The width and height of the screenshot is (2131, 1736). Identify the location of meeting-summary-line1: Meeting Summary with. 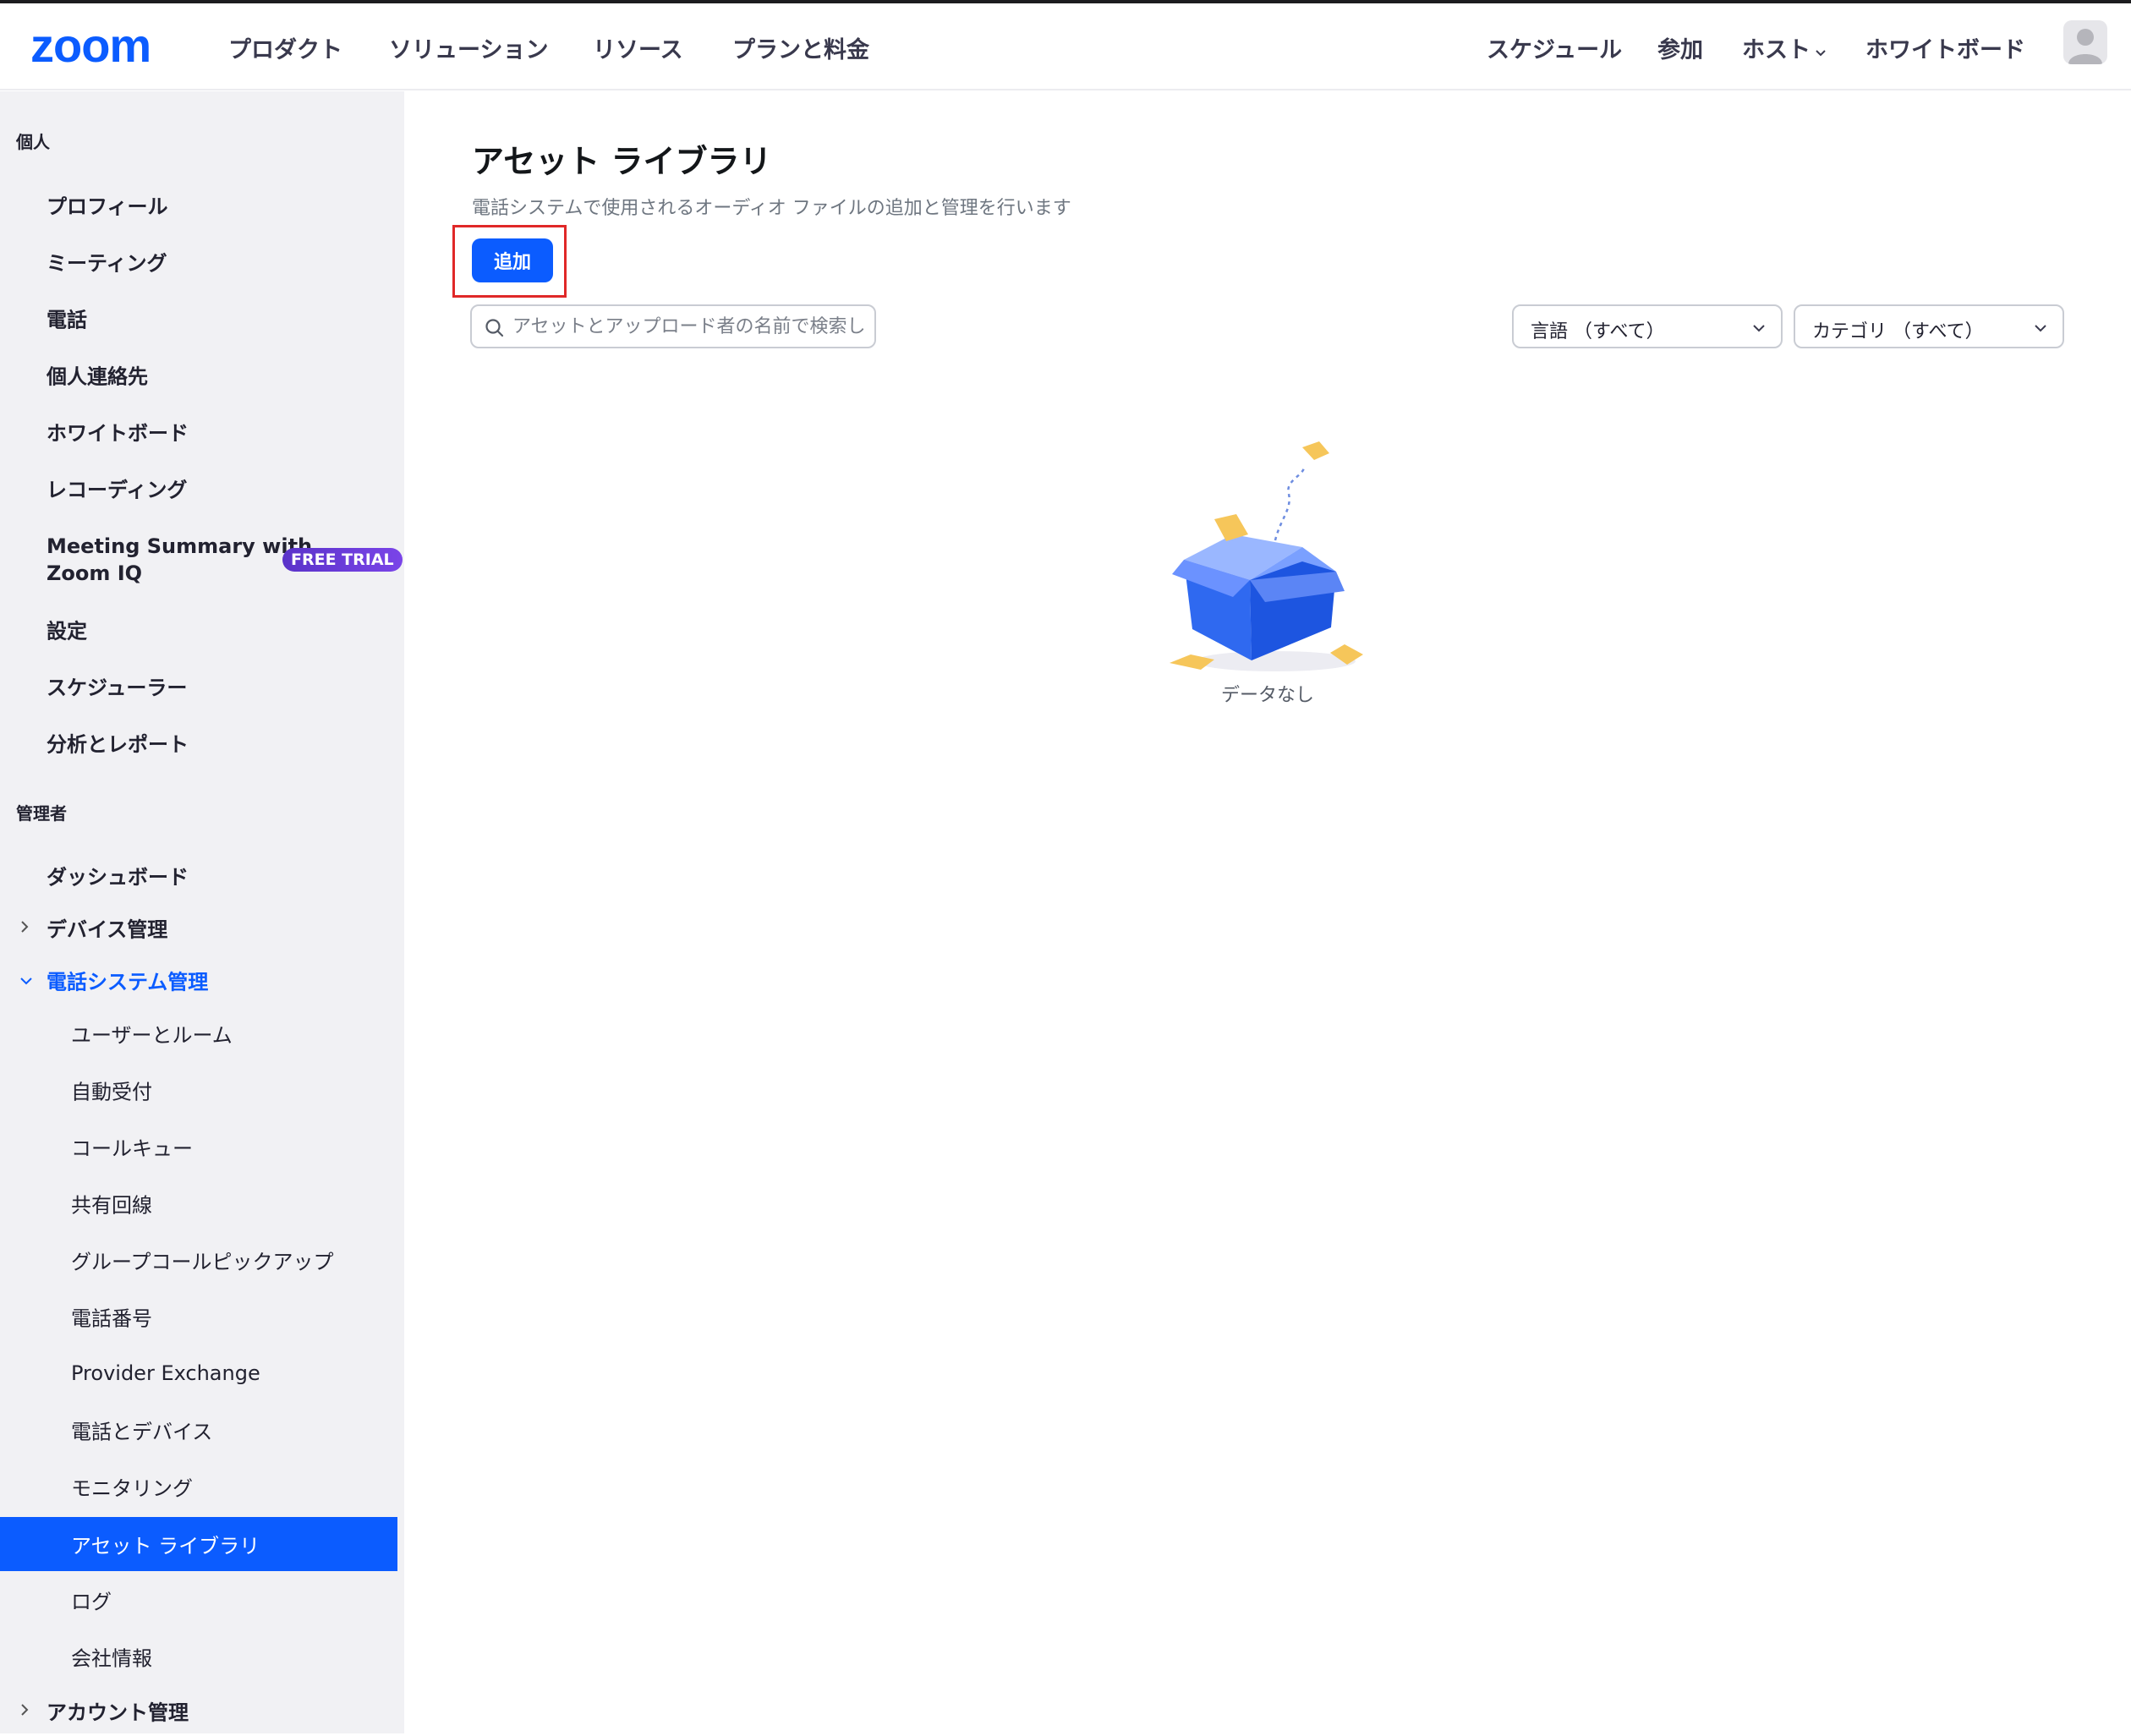
(180, 546).